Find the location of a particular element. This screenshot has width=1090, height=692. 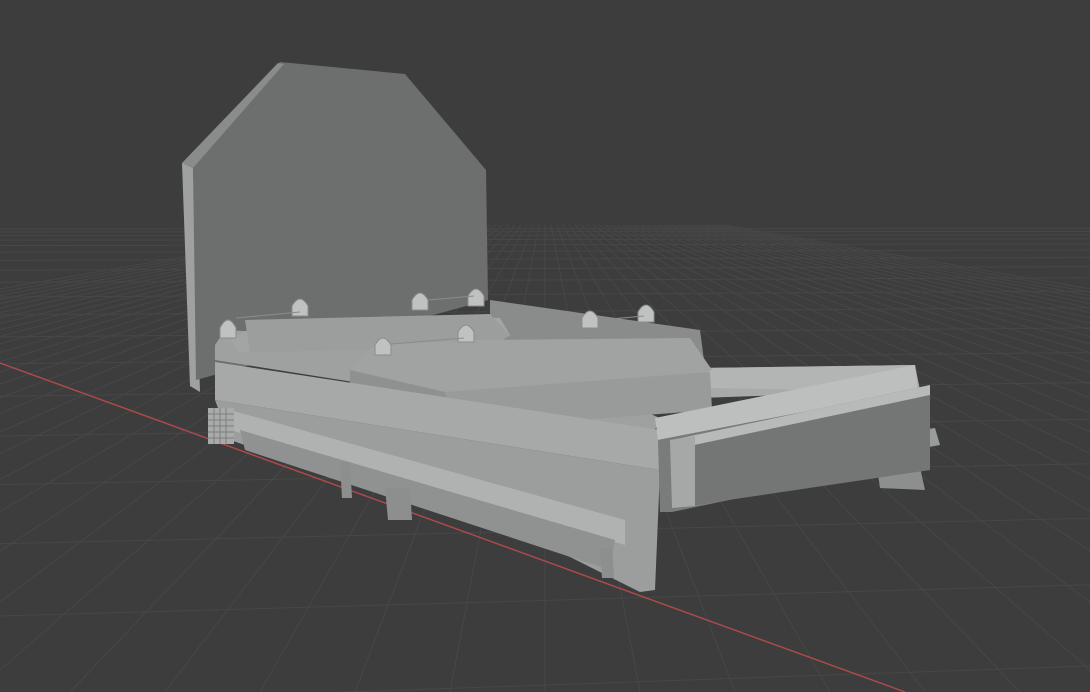

rail-bracket is located at coordinates (398, 504).